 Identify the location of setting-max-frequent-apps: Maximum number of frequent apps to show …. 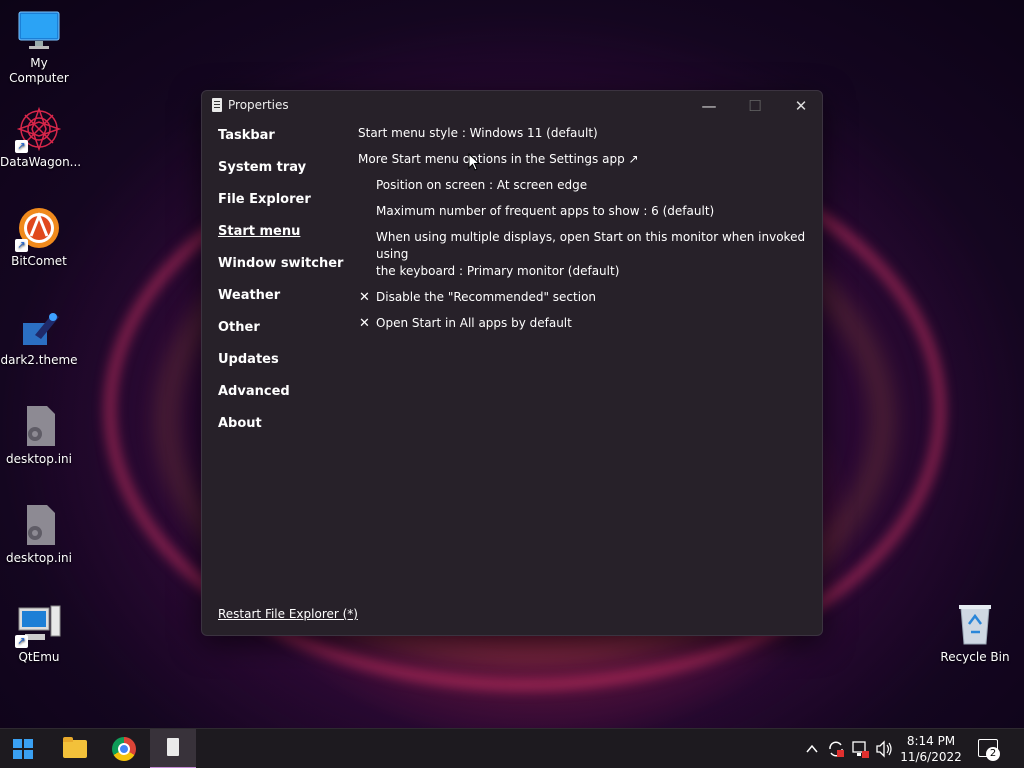
(583, 211).